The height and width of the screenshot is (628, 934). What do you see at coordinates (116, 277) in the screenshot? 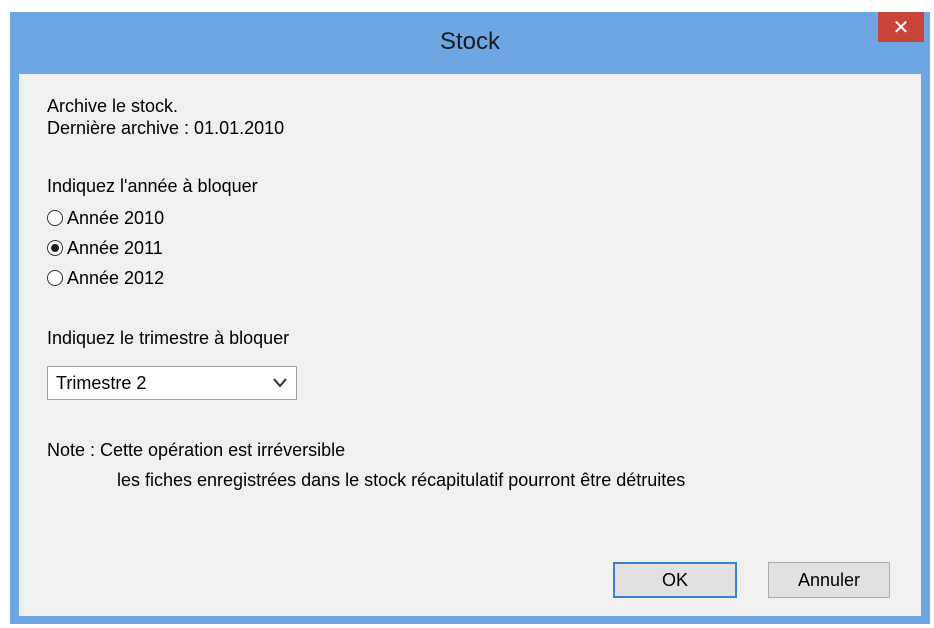
I see `radio-label: Année 2012` at bounding box center [116, 277].